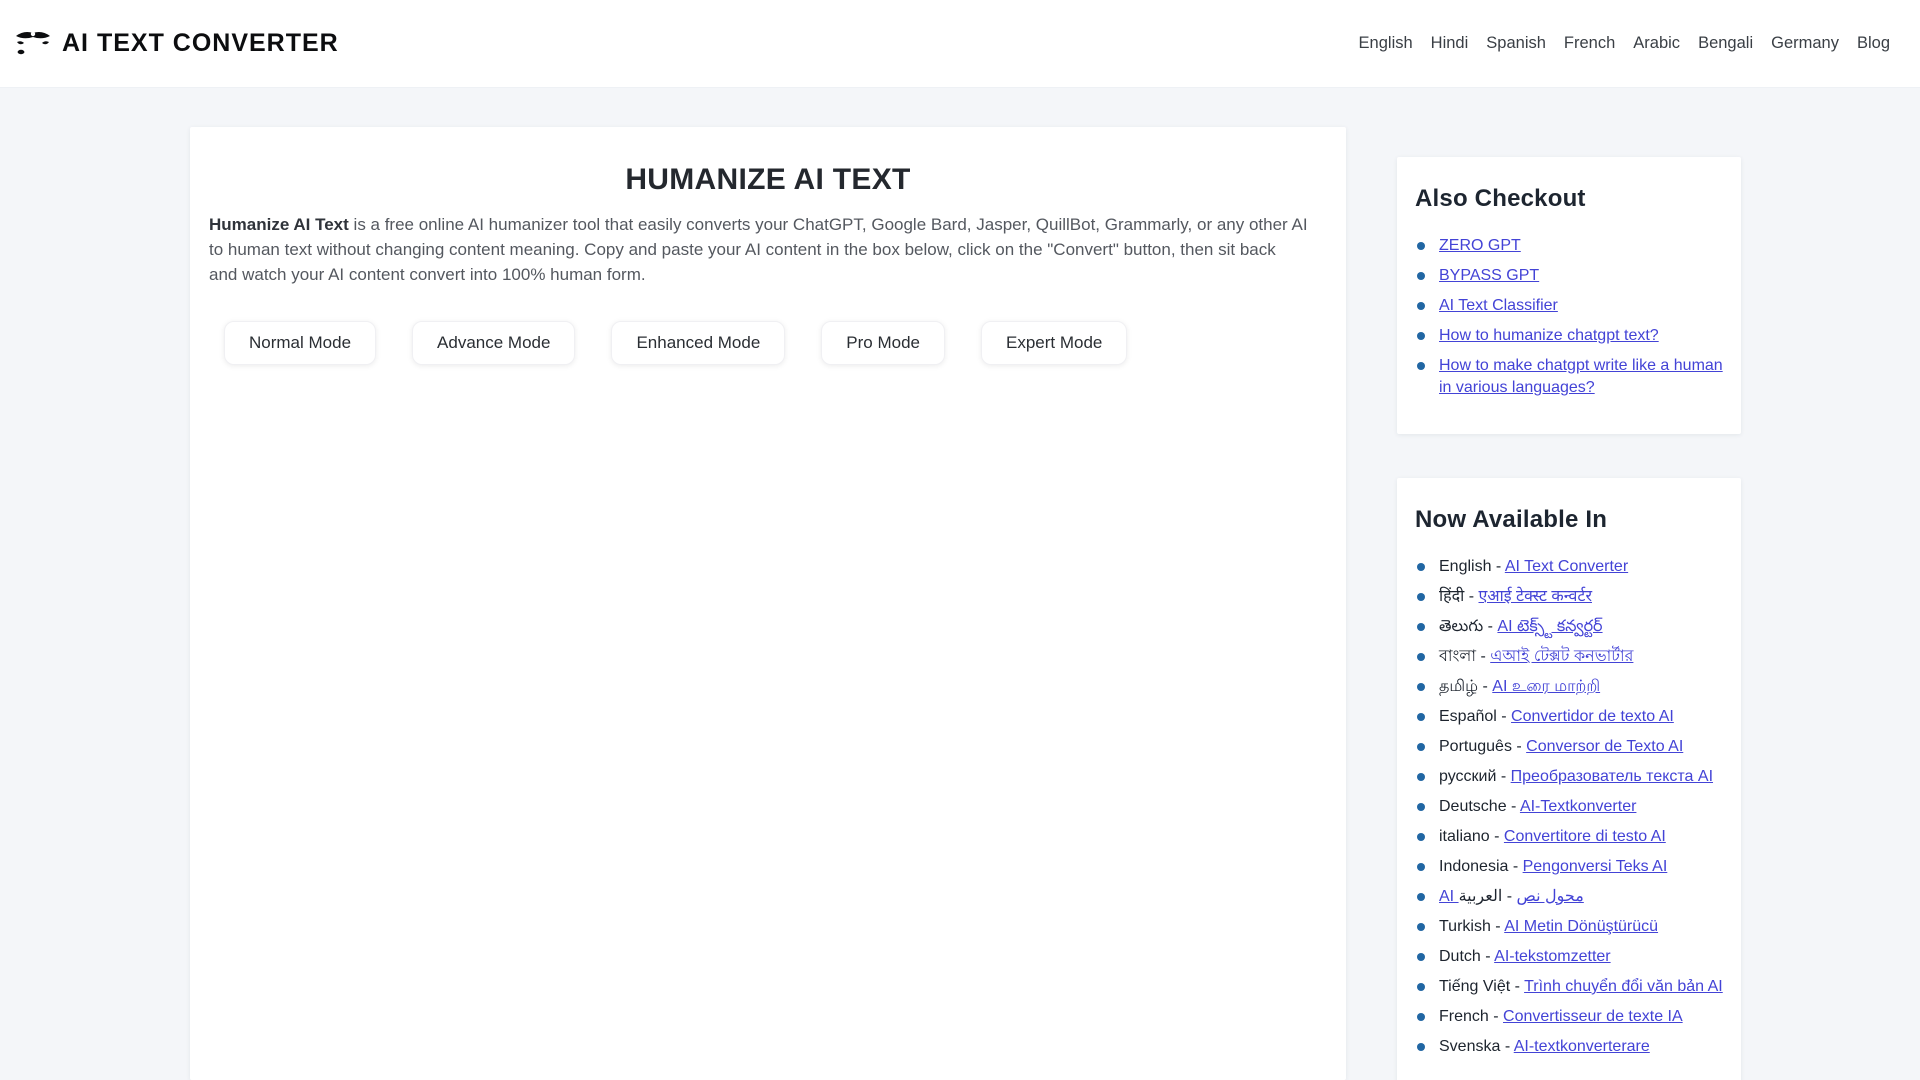 The width and height of the screenshot is (1920, 1080). I want to click on language-label: French, so click(1464, 1016).